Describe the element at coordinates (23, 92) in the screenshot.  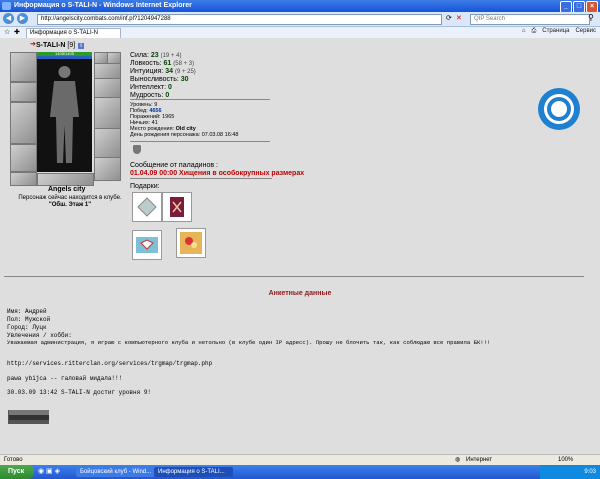
I see `bracers-slot` at that location.